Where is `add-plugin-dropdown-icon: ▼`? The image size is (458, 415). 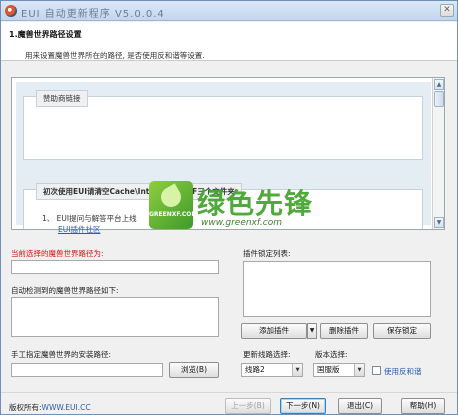 add-plugin-dropdown-icon: ▼ is located at coordinates (312, 331).